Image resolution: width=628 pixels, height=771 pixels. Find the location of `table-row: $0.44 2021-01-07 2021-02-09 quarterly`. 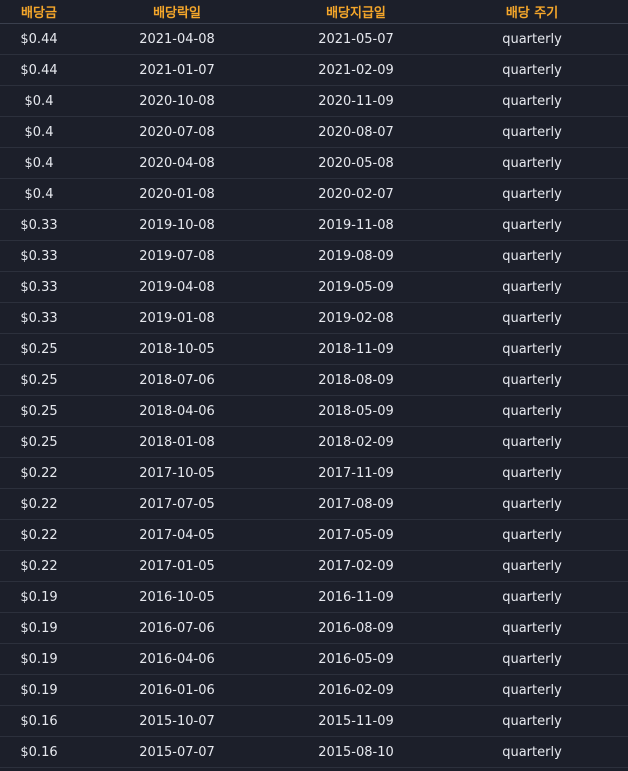

table-row: $0.44 2021-01-07 2021-02-09 quarterly is located at coordinates (314, 70).